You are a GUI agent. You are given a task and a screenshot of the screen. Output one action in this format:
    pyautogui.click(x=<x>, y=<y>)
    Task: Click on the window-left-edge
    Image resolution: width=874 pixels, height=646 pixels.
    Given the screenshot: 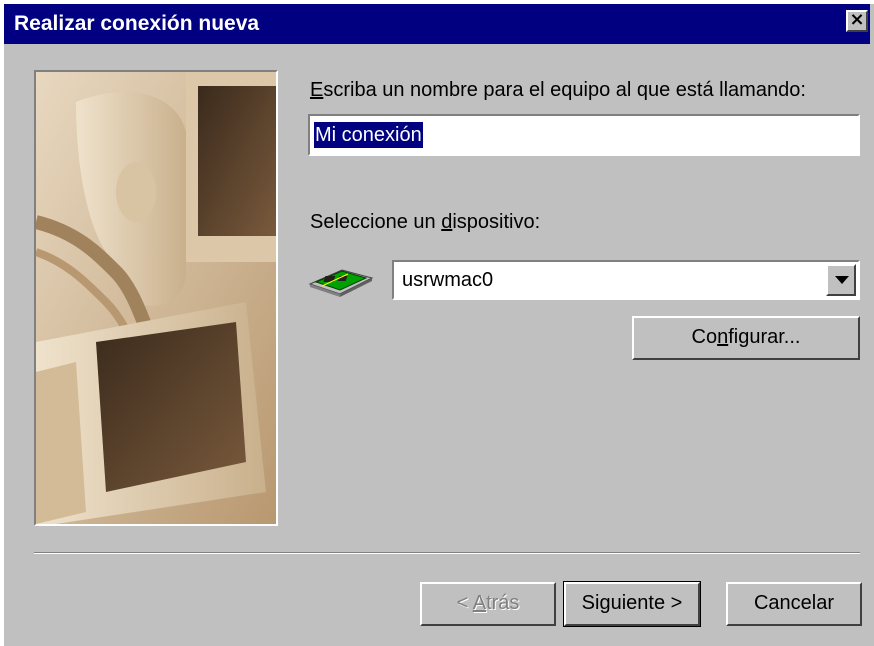 What is the action you would take?
    pyautogui.click(x=2, y=323)
    